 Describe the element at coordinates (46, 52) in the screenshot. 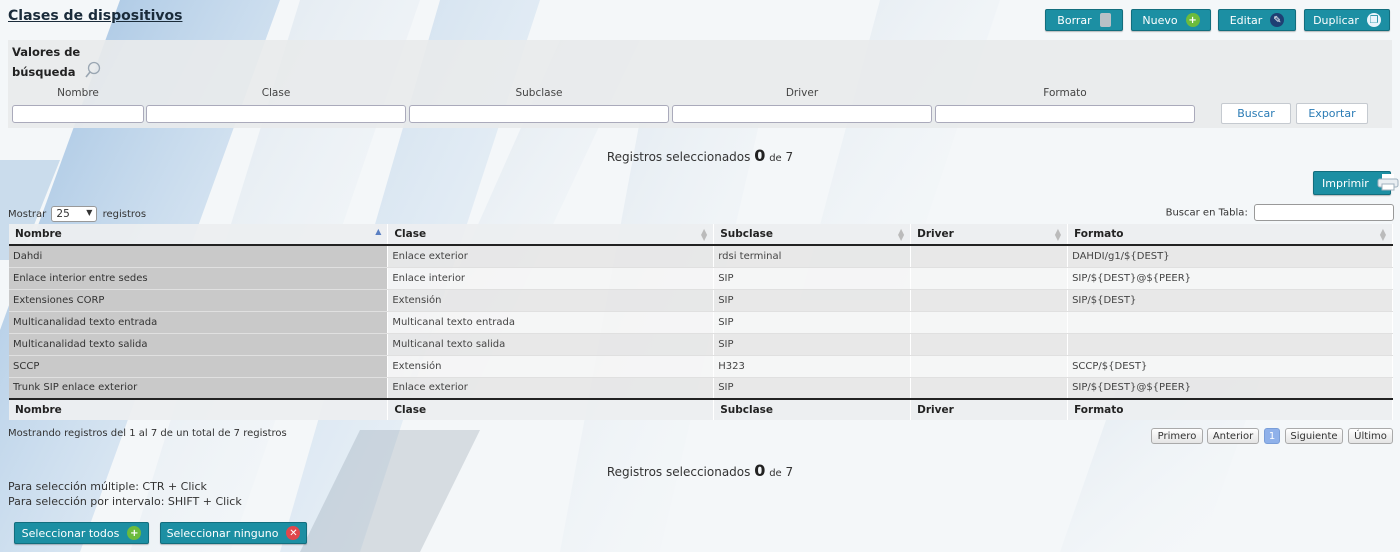

I see `search-title-line1: Valores de` at that location.